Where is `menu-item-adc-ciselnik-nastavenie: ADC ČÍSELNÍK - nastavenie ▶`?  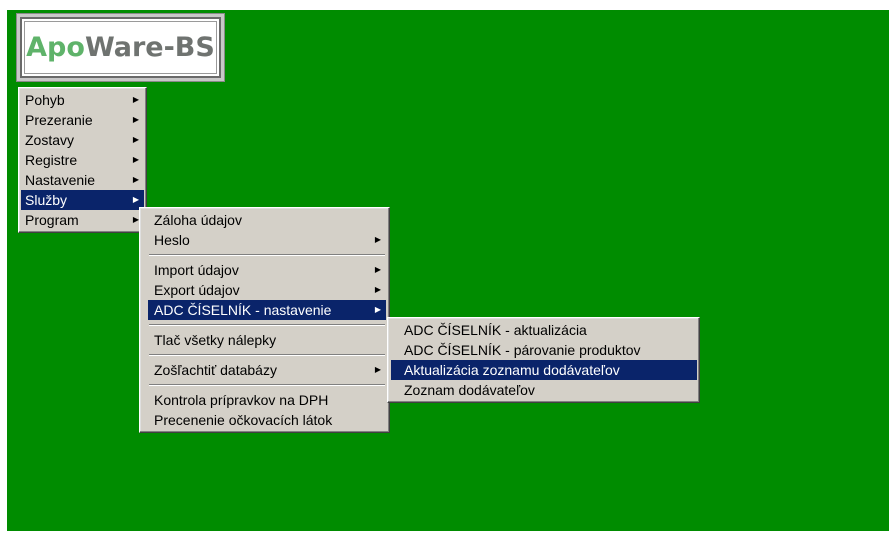 menu-item-adc-ciselnik-nastavenie: ADC ČÍSELNÍK - nastavenie ▶ is located at coordinates (267, 310).